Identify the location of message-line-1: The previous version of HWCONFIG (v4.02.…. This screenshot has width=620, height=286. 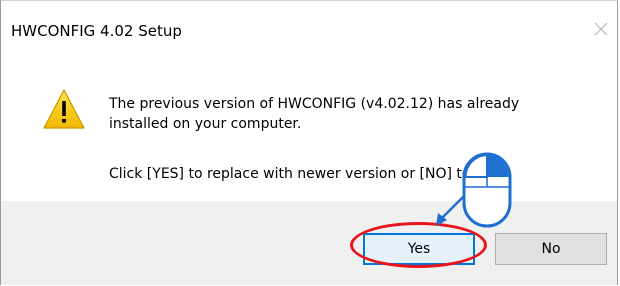
(314, 104).